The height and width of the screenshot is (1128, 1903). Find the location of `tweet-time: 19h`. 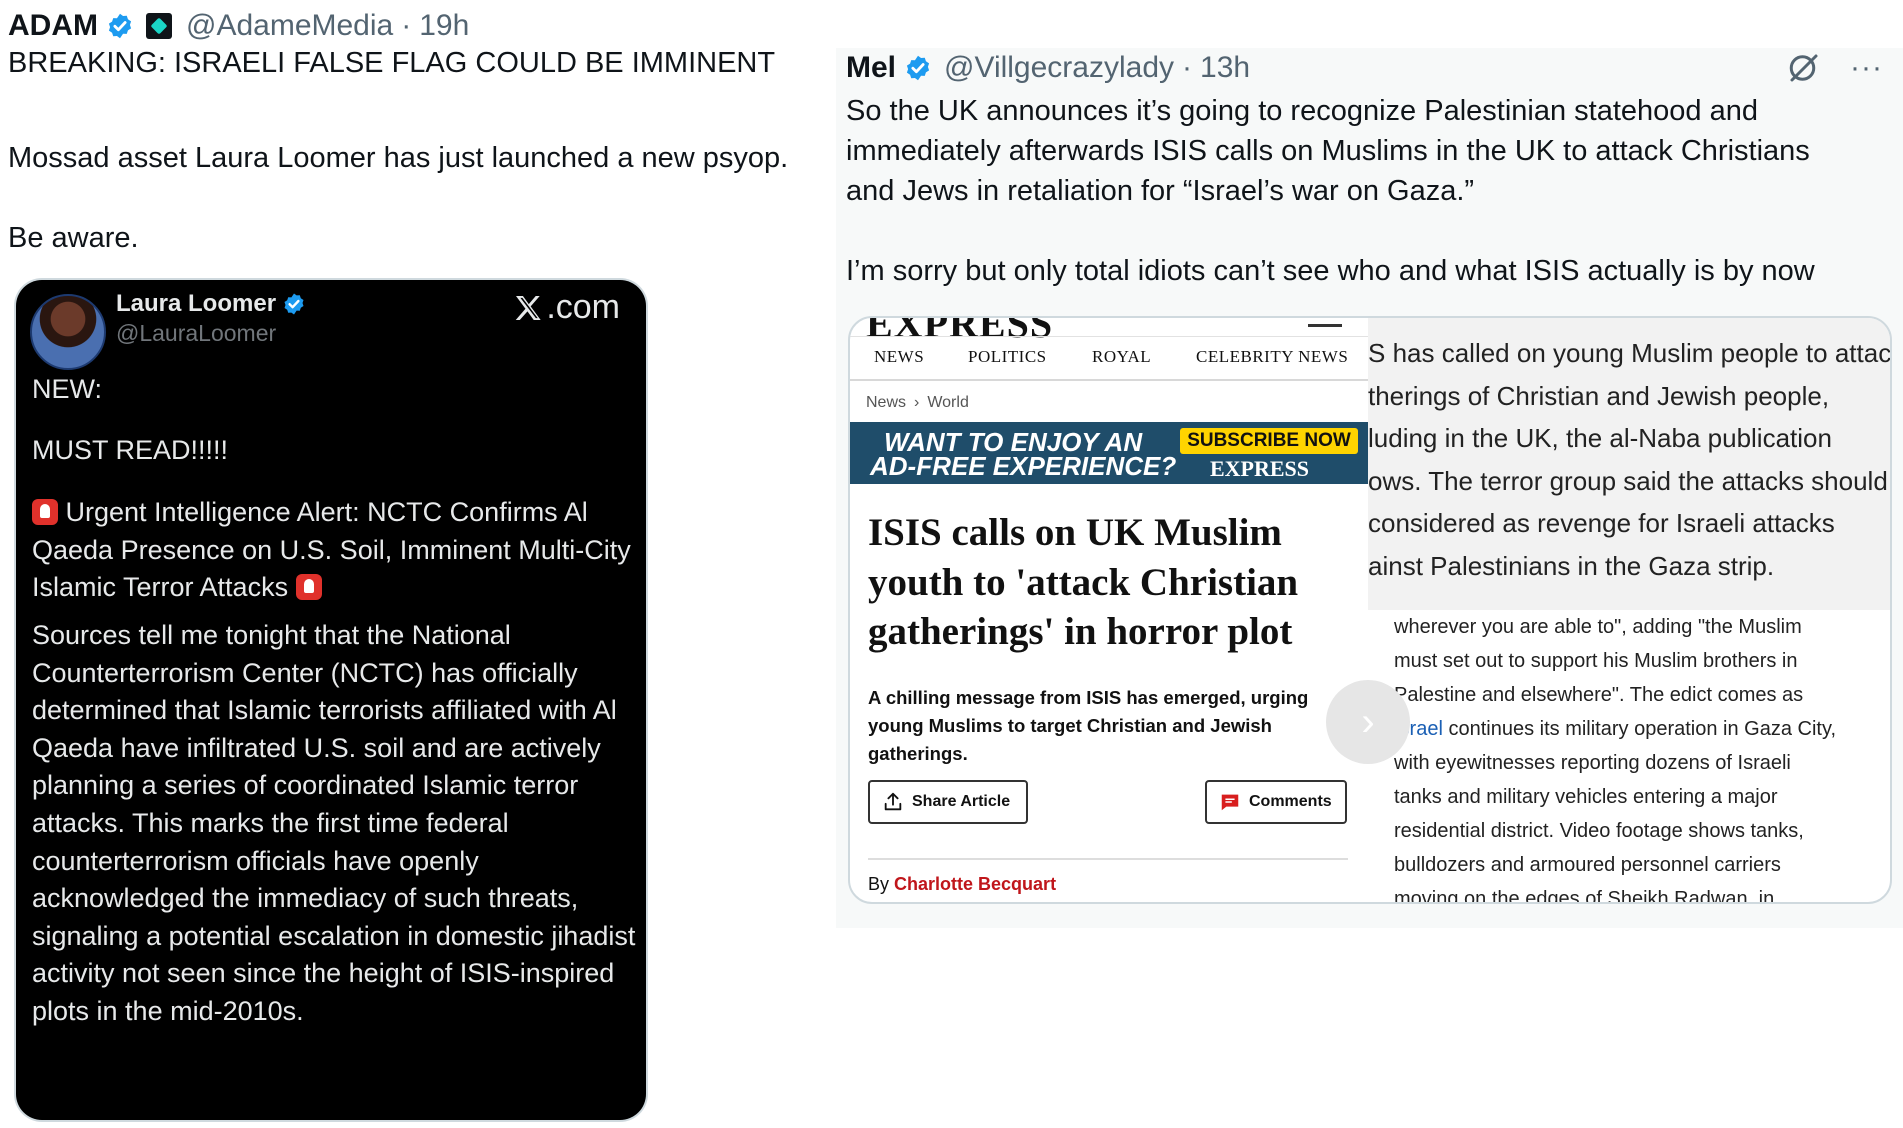

tweet-time: 19h is located at coordinates (444, 26).